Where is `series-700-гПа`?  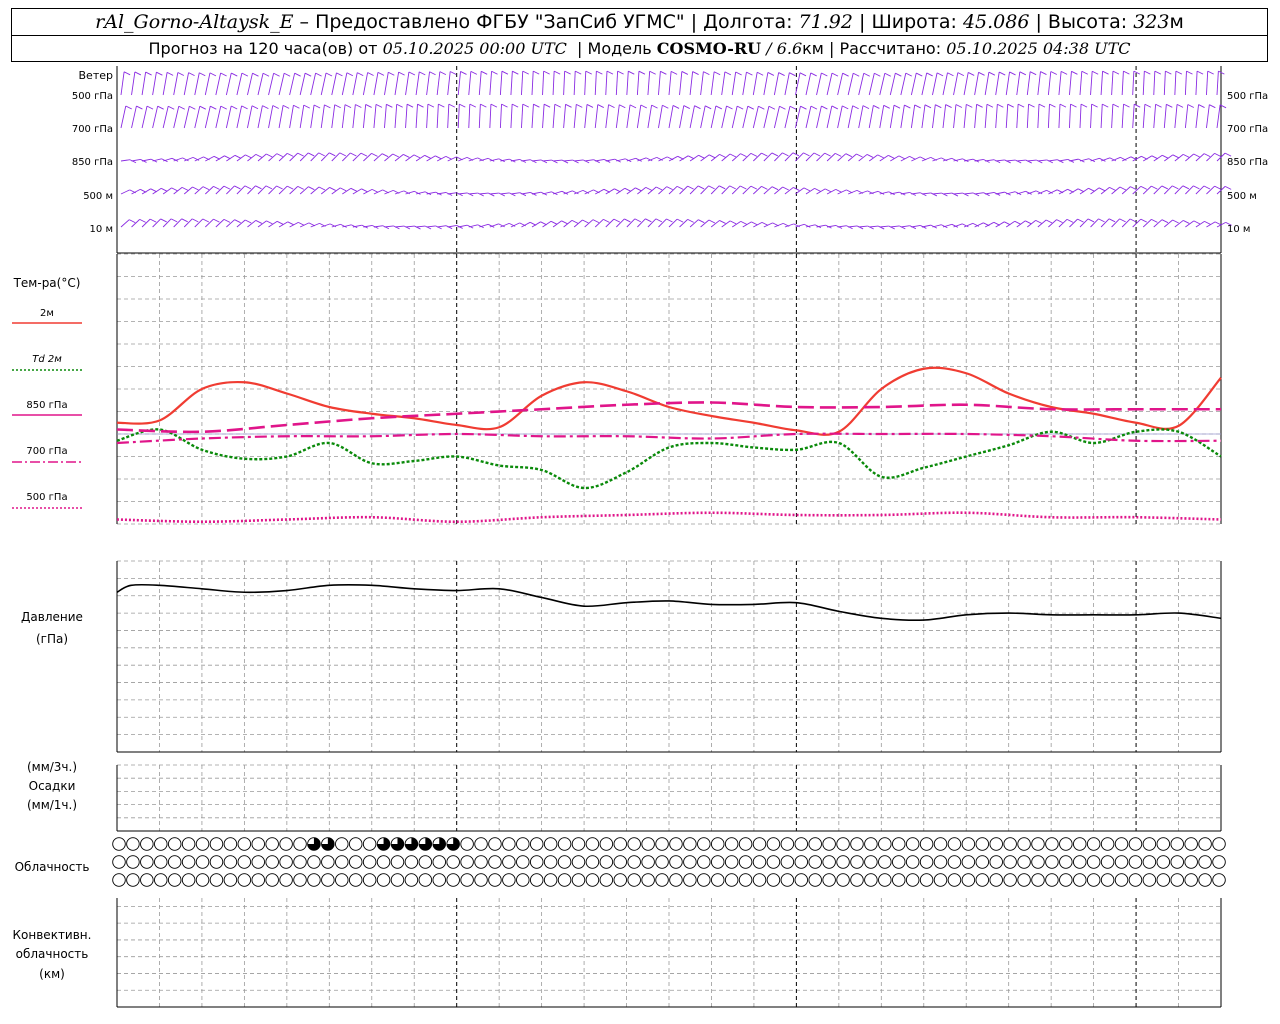 series-700-гПа is located at coordinates (669, 438).